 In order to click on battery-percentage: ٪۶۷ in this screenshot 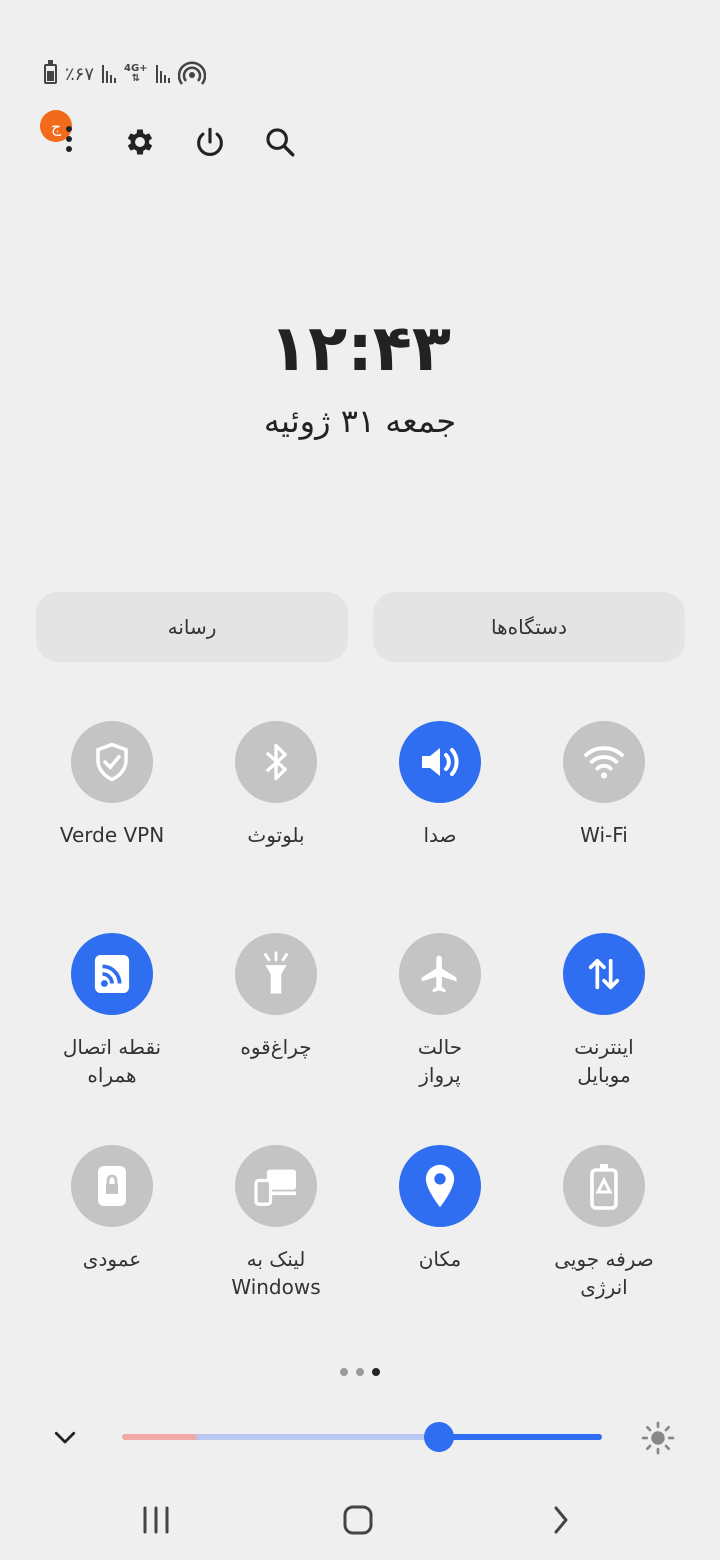, I will do `click(80, 74)`.